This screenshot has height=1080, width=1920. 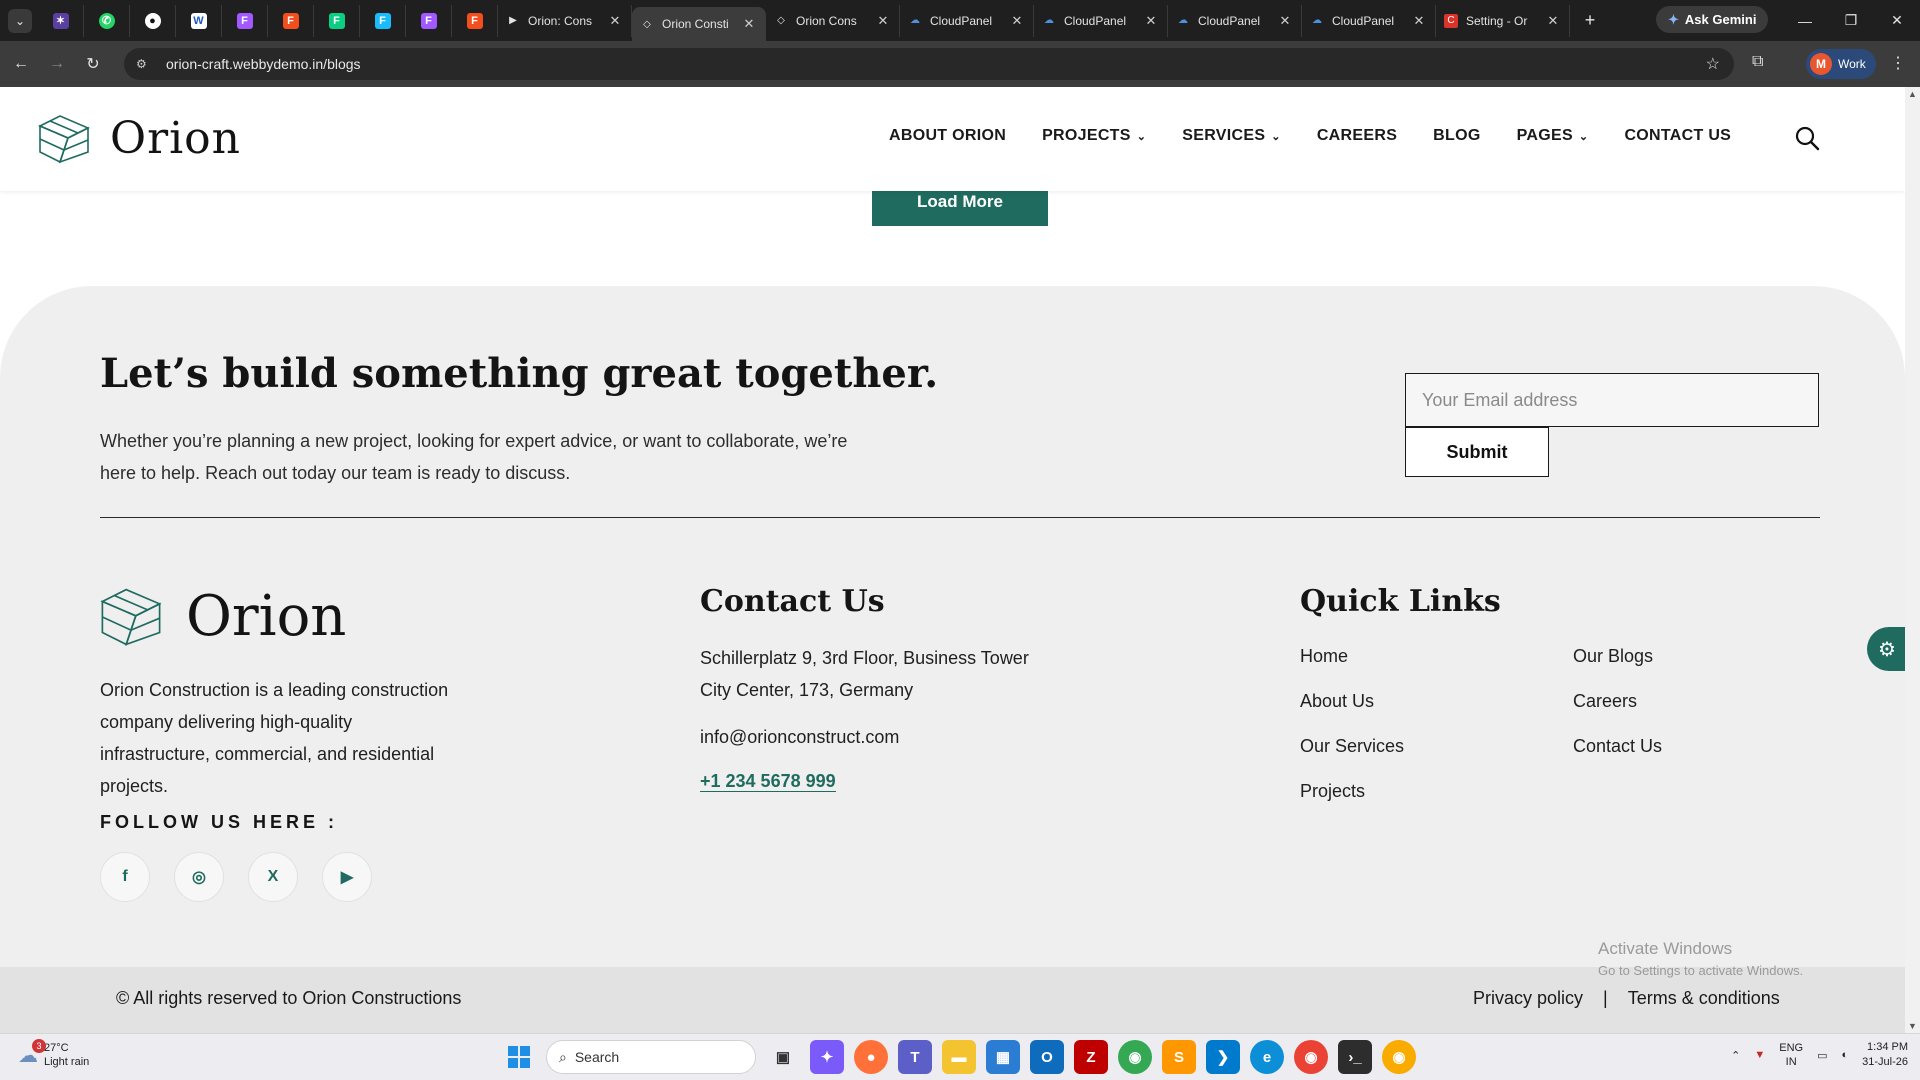 I want to click on site-logo: Orion, so click(x=139, y=138).